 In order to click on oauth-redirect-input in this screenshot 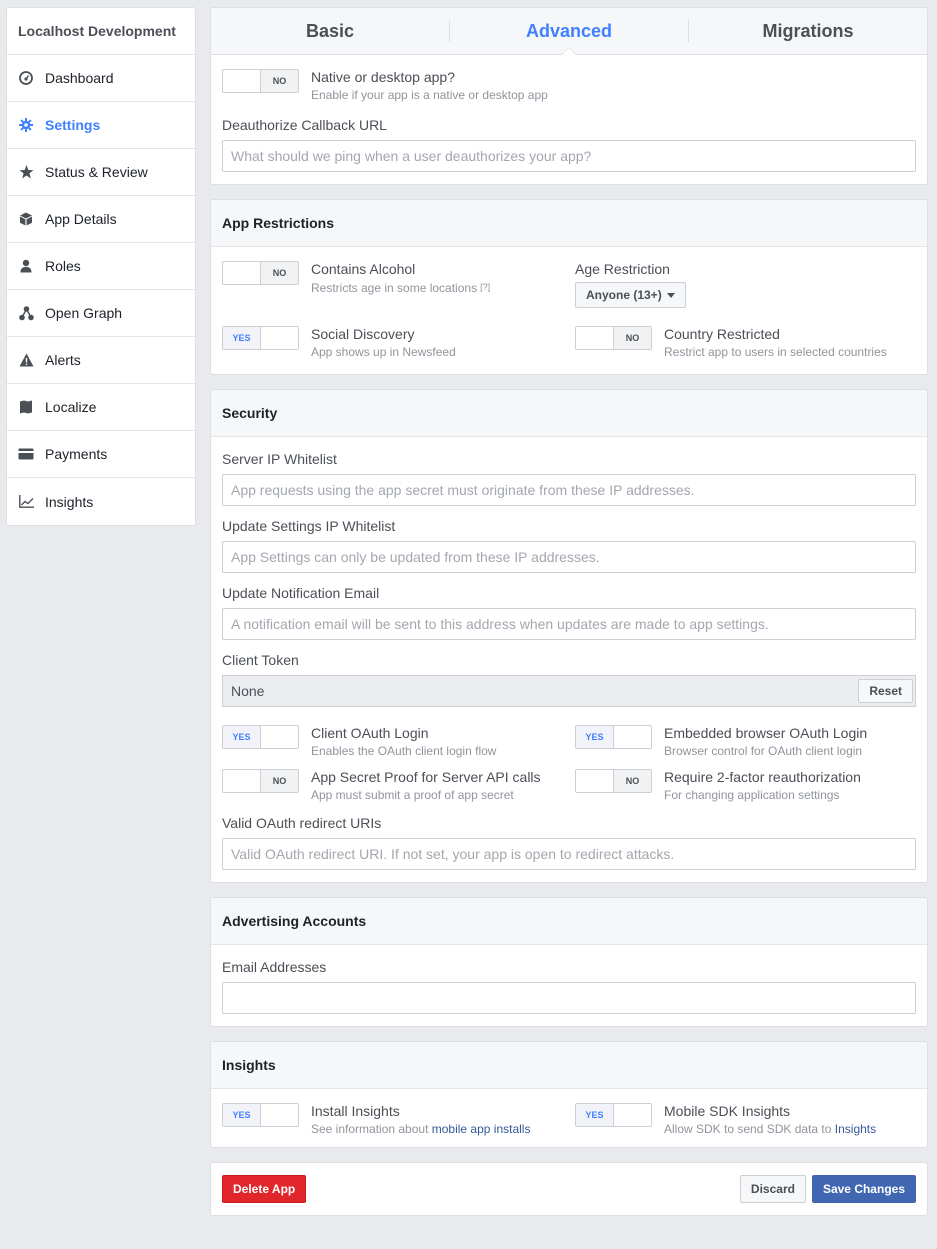, I will do `click(569, 854)`.